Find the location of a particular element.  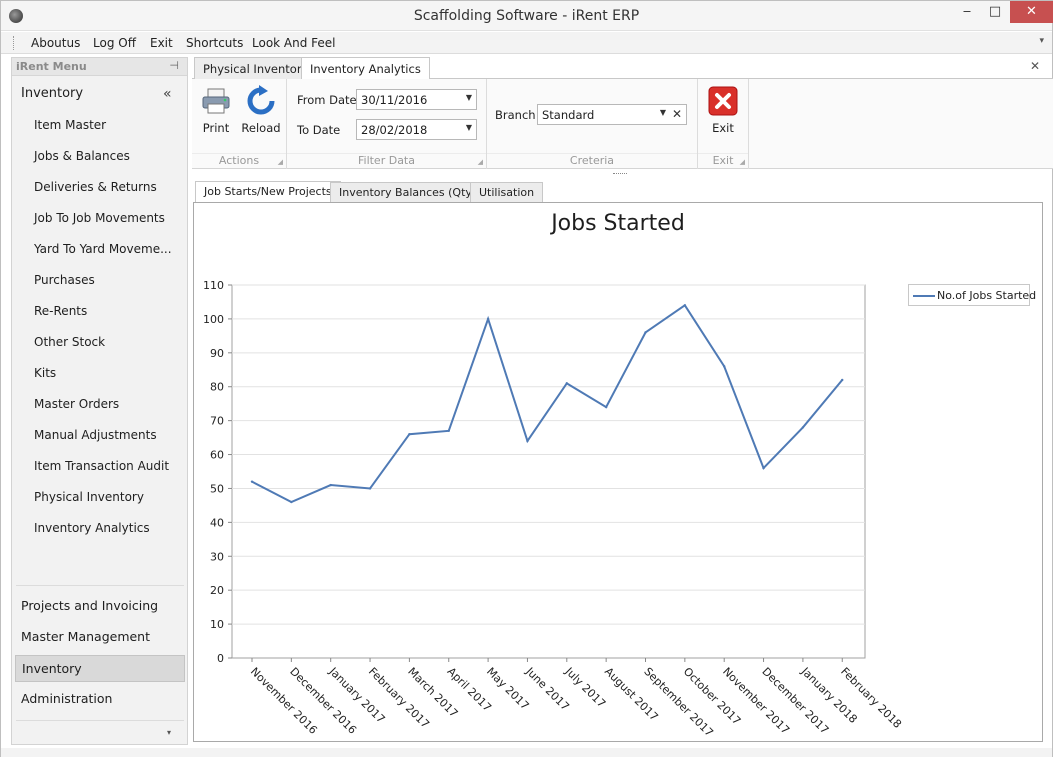

menu-grip-icon is located at coordinates (14, 43).